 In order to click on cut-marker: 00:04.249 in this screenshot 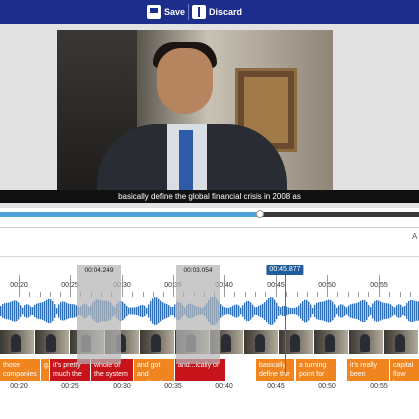, I will do `click(99, 314)`.